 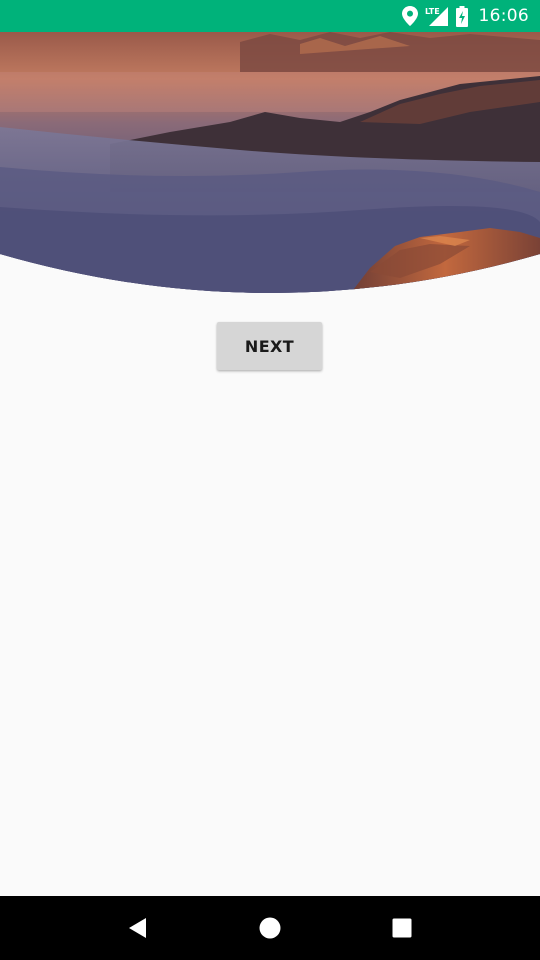 What do you see at coordinates (461, 16) in the screenshot?
I see `battery-charging-icon` at bounding box center [461, 16].